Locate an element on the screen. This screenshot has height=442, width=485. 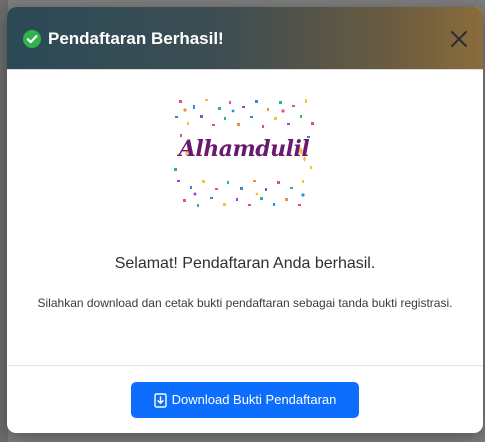
check-circle-icon is located at coordinates (32, 39).